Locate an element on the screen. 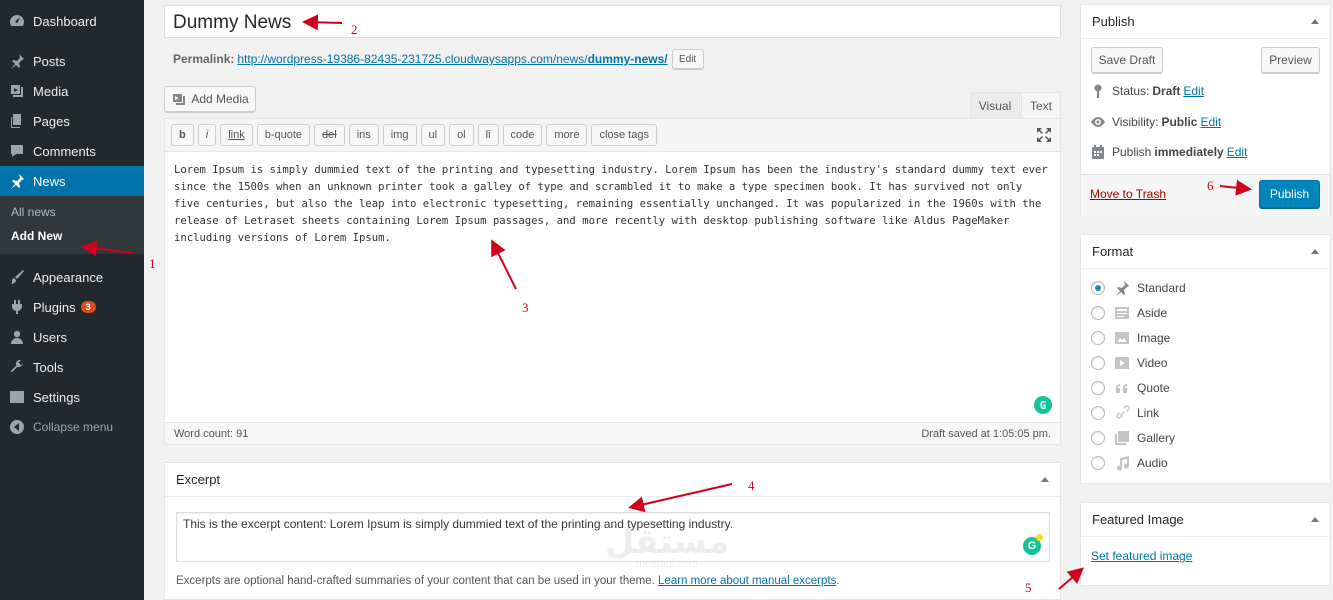  excerpt-learn-more-link: Learn more about manual excerpts is located at coordinates (747, 581).